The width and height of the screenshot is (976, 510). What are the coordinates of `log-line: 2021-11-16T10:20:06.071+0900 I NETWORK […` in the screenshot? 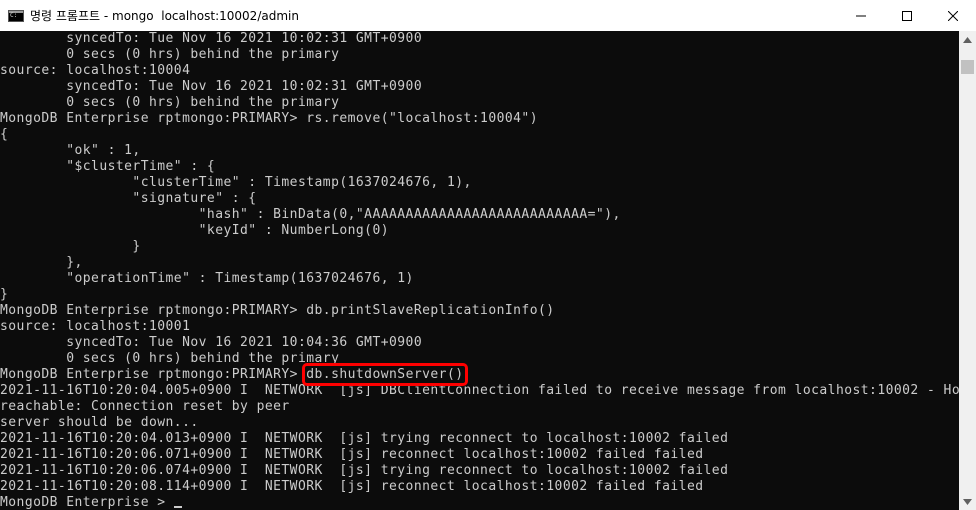 It's located at (352, 454).